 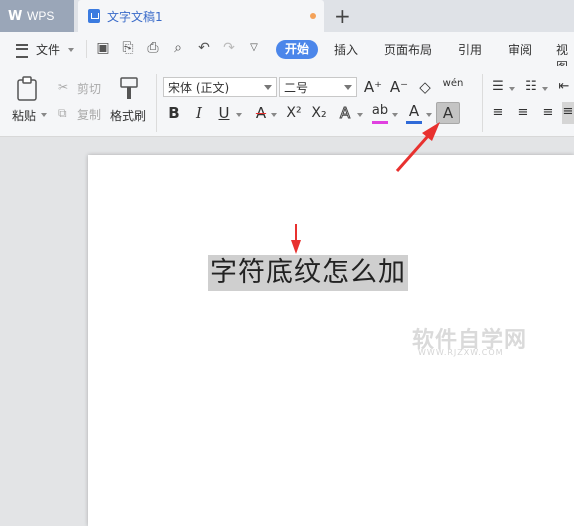 What do you see at coordinates (296, 239) in the screenshot?
I see `arrow-to-text-icon` at bounding box center [296, 239].